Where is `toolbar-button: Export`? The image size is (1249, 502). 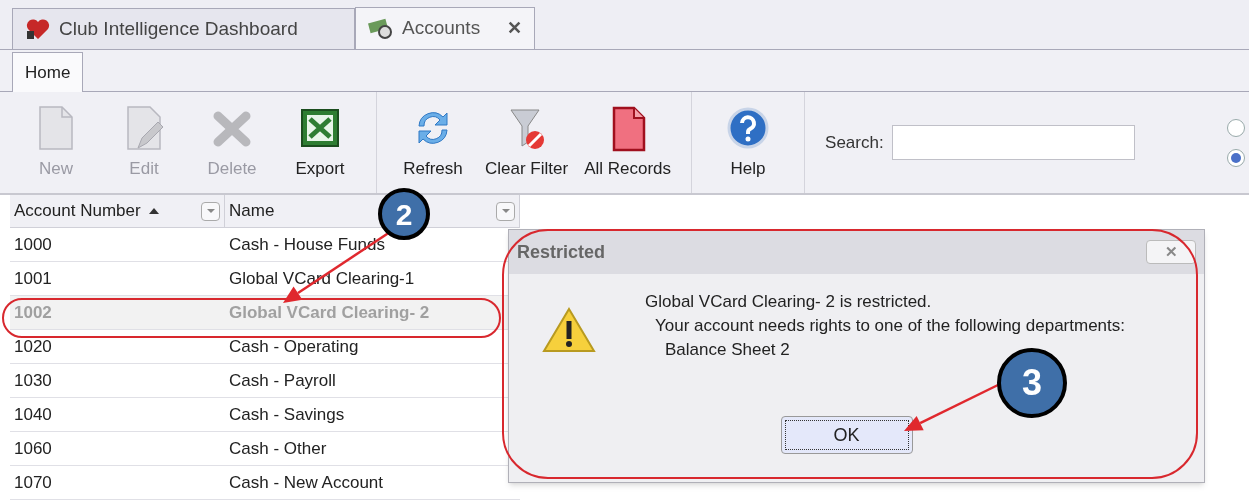
toolbar-button: Export is located at coordinates (320, 142).